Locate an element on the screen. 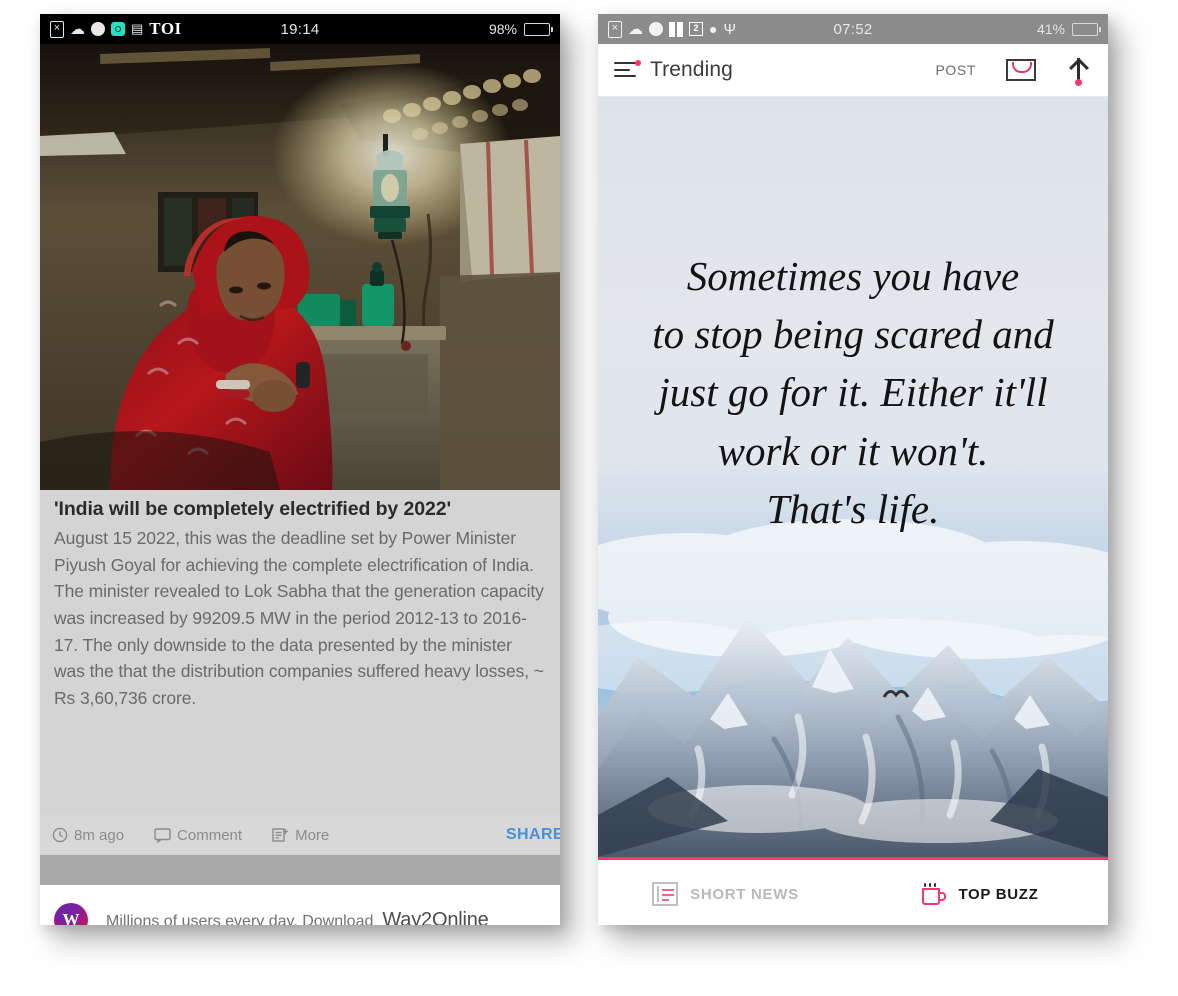 The height and width of the screenshot is (996, 1178). app-bar-actions: POST is located at coordinates (1013, 71).